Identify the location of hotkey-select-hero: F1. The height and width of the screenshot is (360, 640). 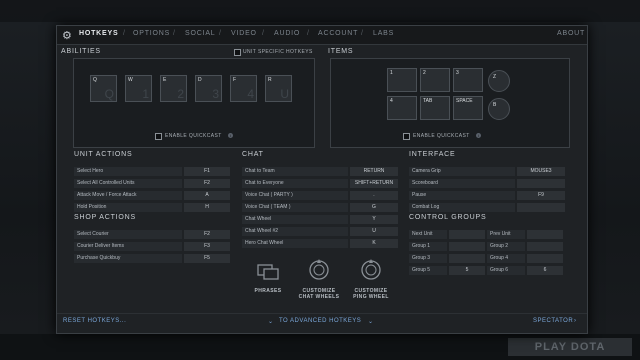
(207, 171).